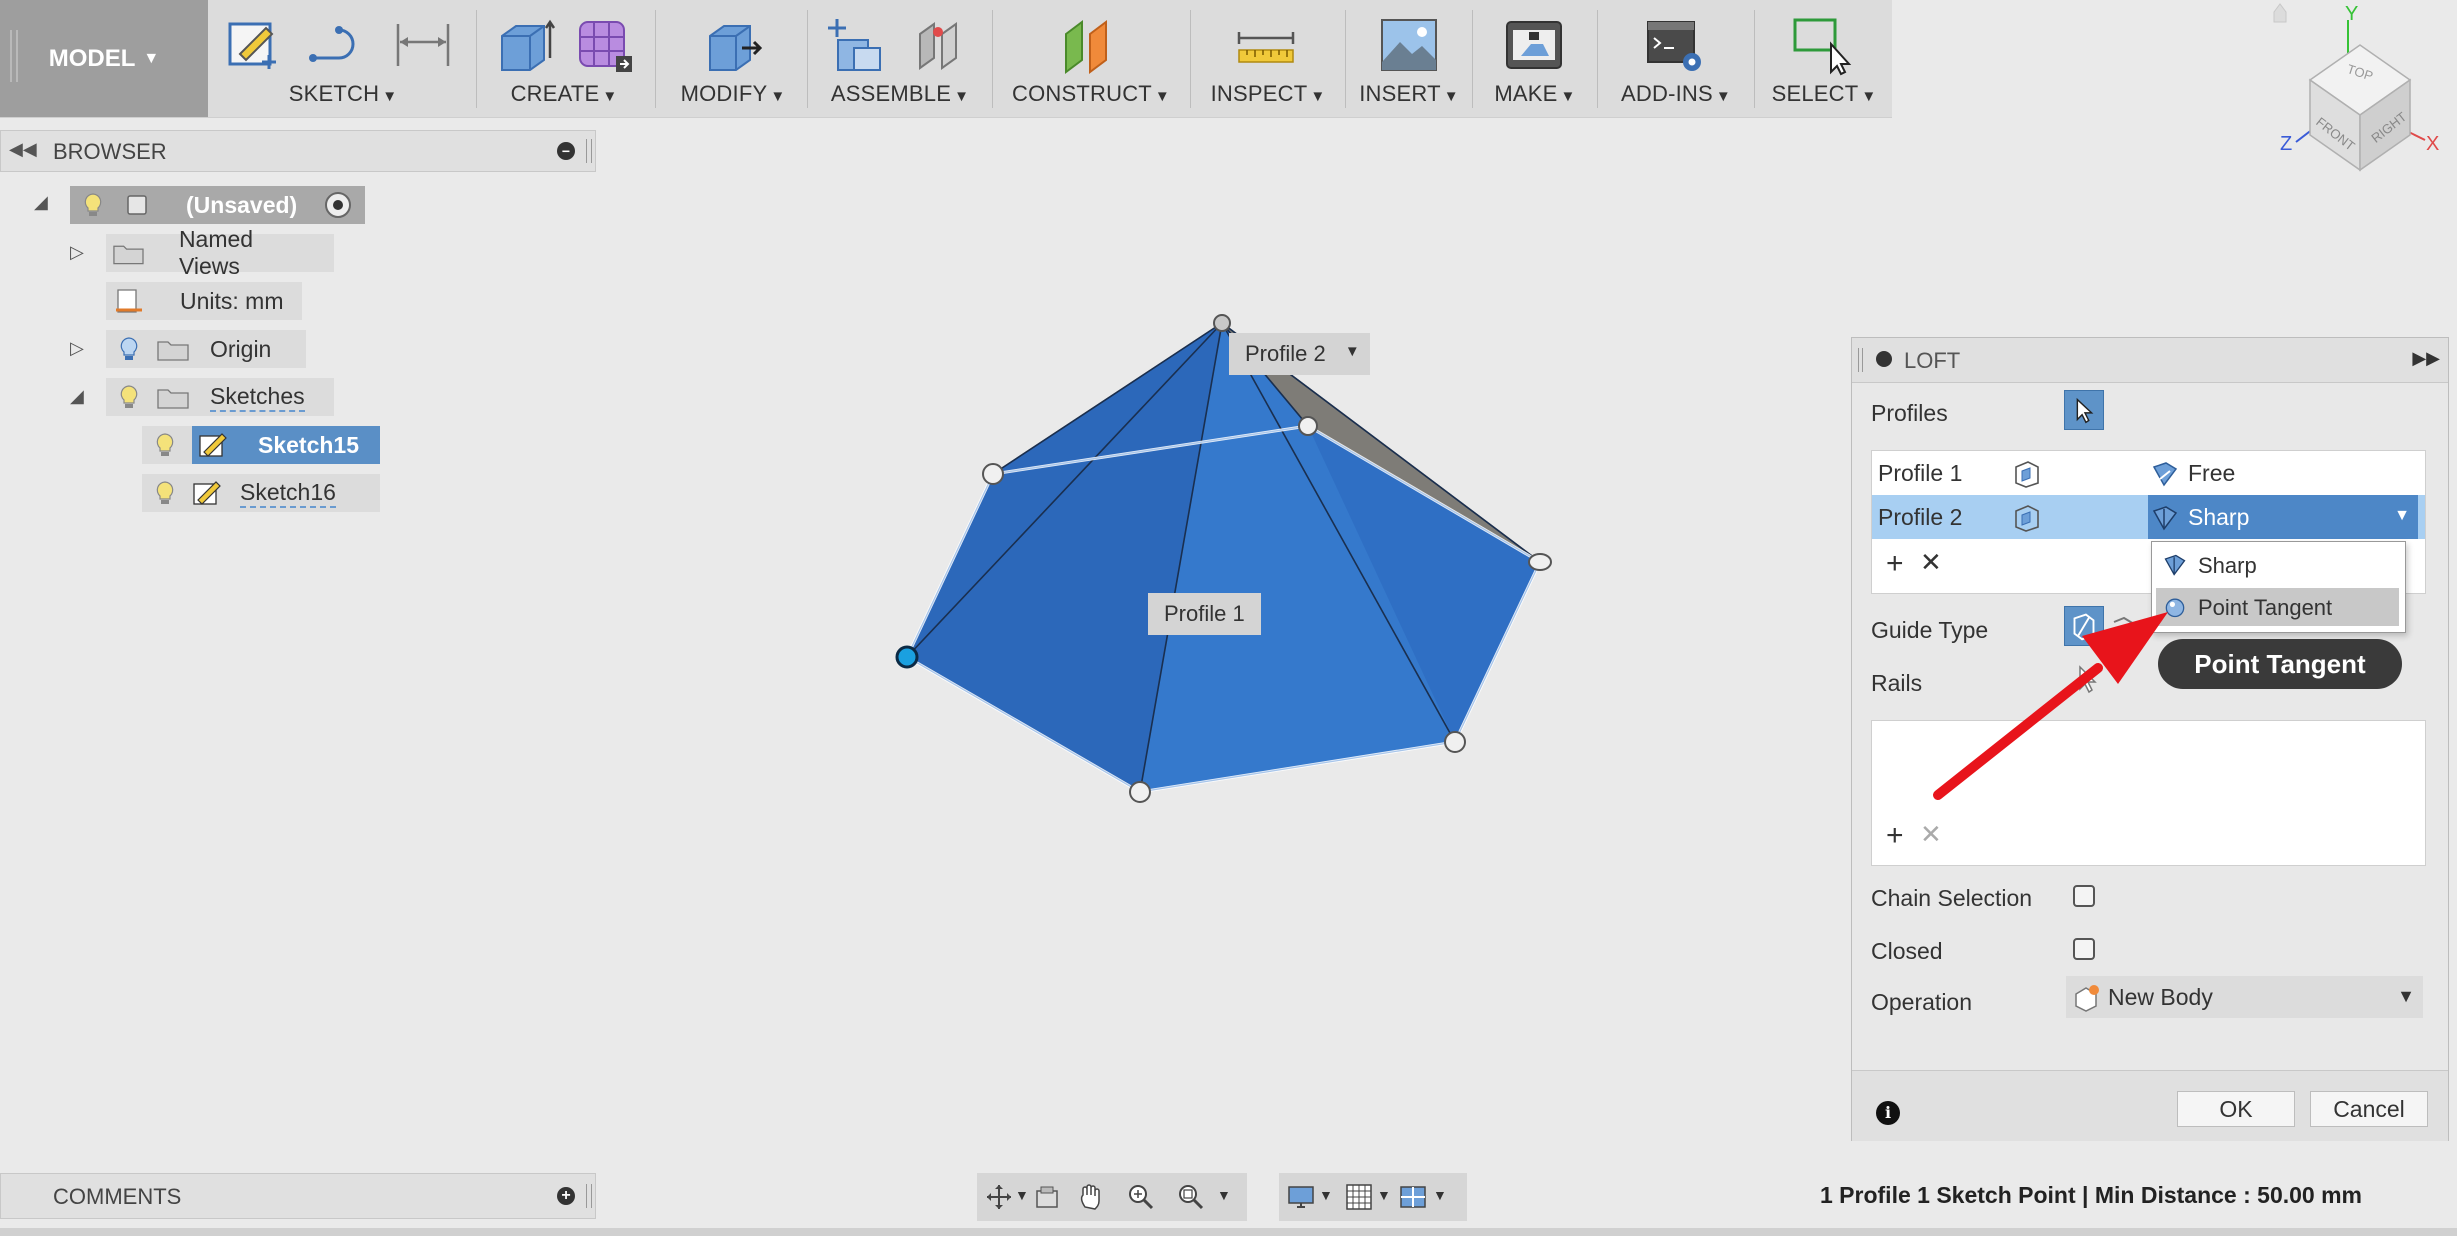  I want to click on modify-group: MODIFY ▼, so click(733, 58).